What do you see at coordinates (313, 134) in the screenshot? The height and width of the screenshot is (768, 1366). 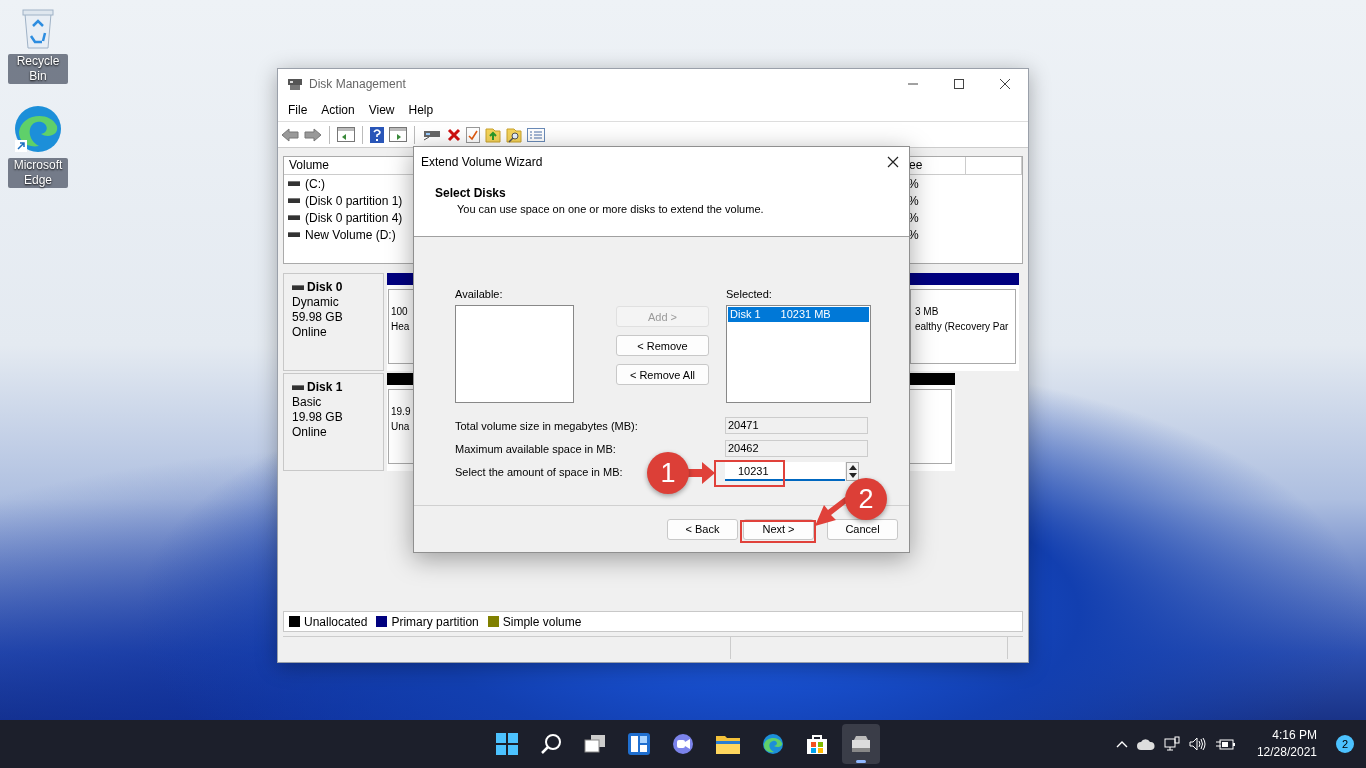 I see `forward-arrow-icon` at bounding box center [313, 134].